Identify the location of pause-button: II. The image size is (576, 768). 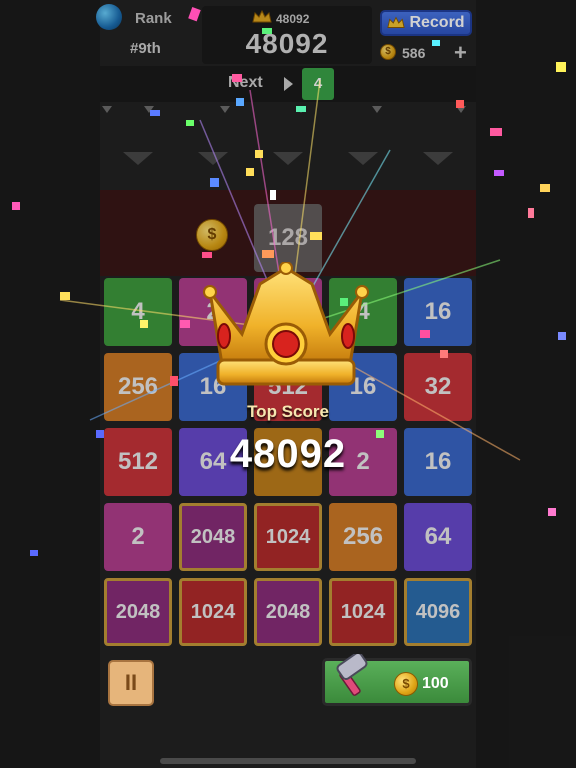
(131, 683).